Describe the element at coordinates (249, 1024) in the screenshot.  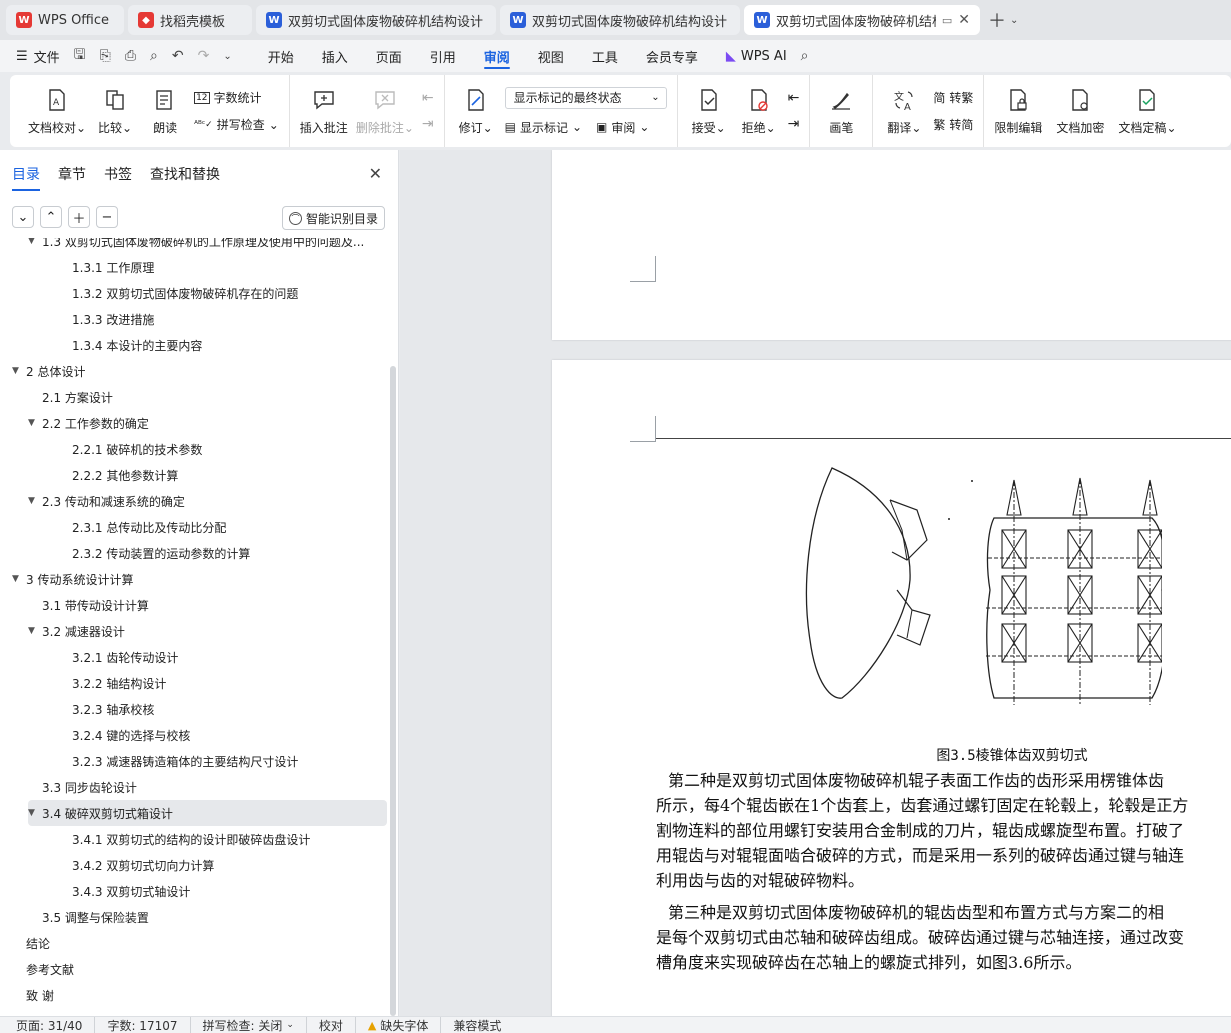
I see `spell-check-indicator: 拼写检查: 关闭 ⌄` at that location.